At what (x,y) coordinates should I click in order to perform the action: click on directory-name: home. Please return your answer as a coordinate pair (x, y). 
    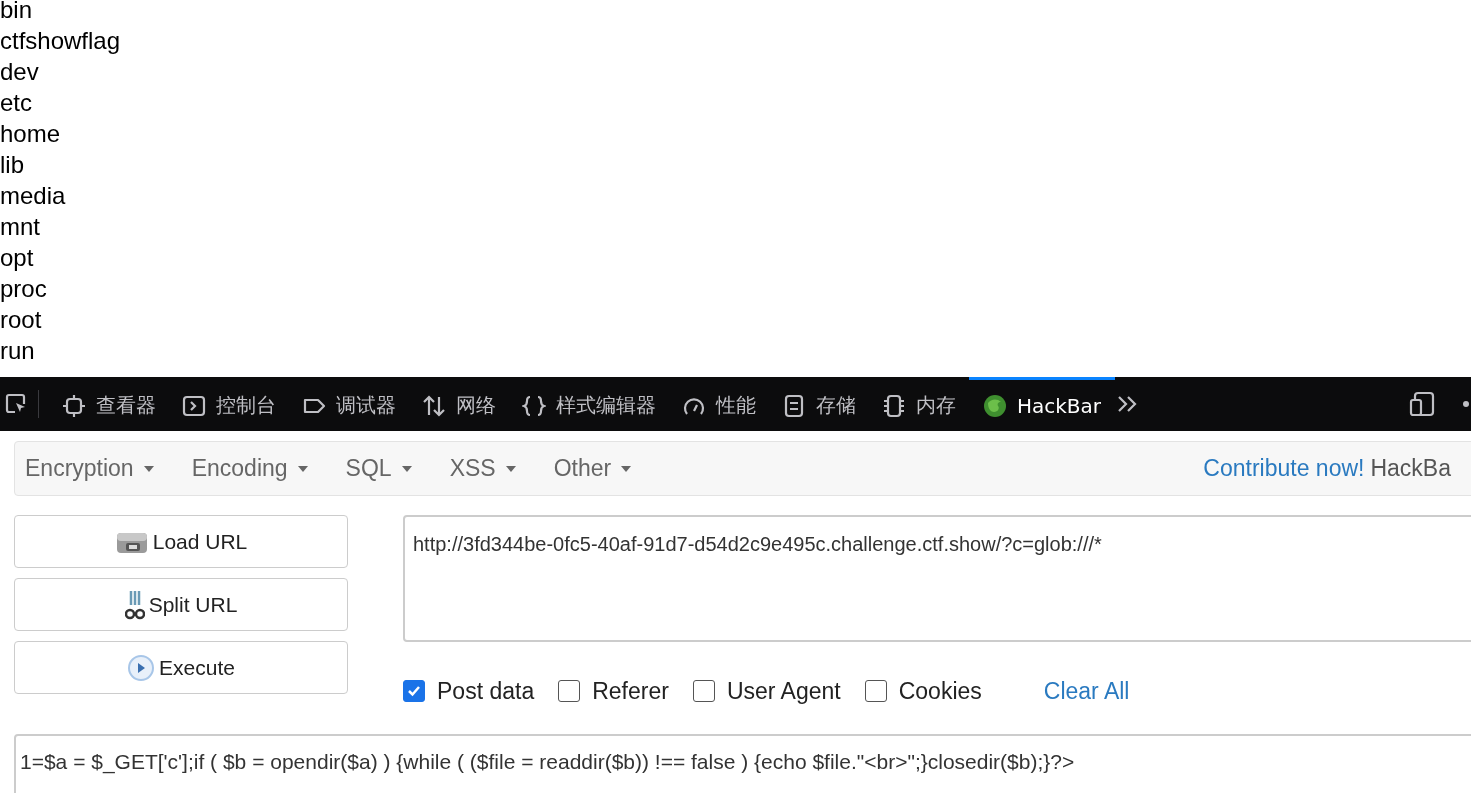
    Looking at the image, I should click on (30, 134).